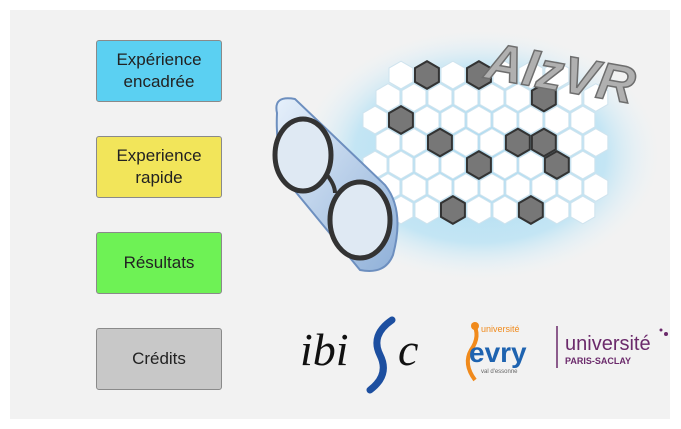 The image size is (681, 429). I want to click on evry-main-text: evry, so click(498, 352).